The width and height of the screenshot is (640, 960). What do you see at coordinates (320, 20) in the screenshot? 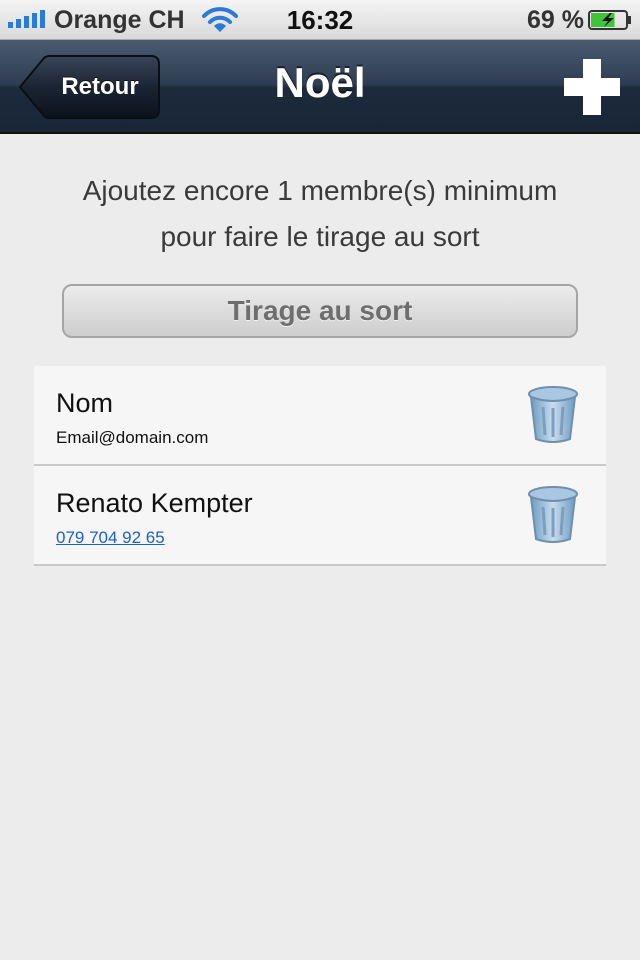
I see `status-bar: Orange CH 16:32 69 %` at bounding box center [320, 20].